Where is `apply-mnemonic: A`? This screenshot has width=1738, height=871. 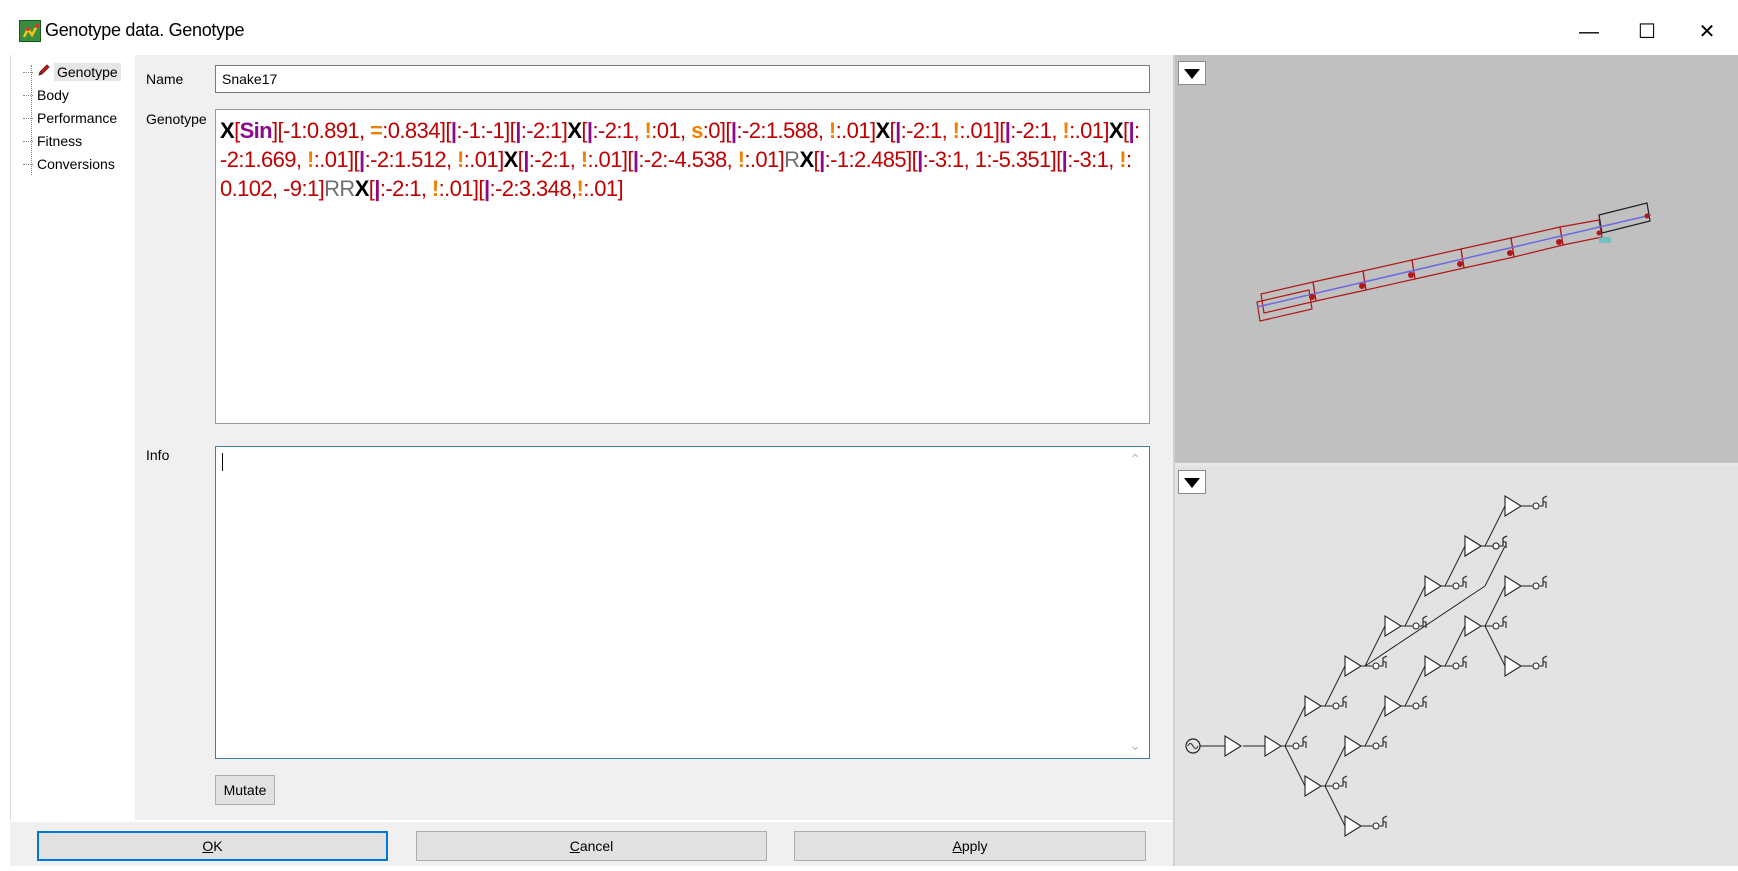
apply-mnemonic: A is located at coordinates (957, 846).